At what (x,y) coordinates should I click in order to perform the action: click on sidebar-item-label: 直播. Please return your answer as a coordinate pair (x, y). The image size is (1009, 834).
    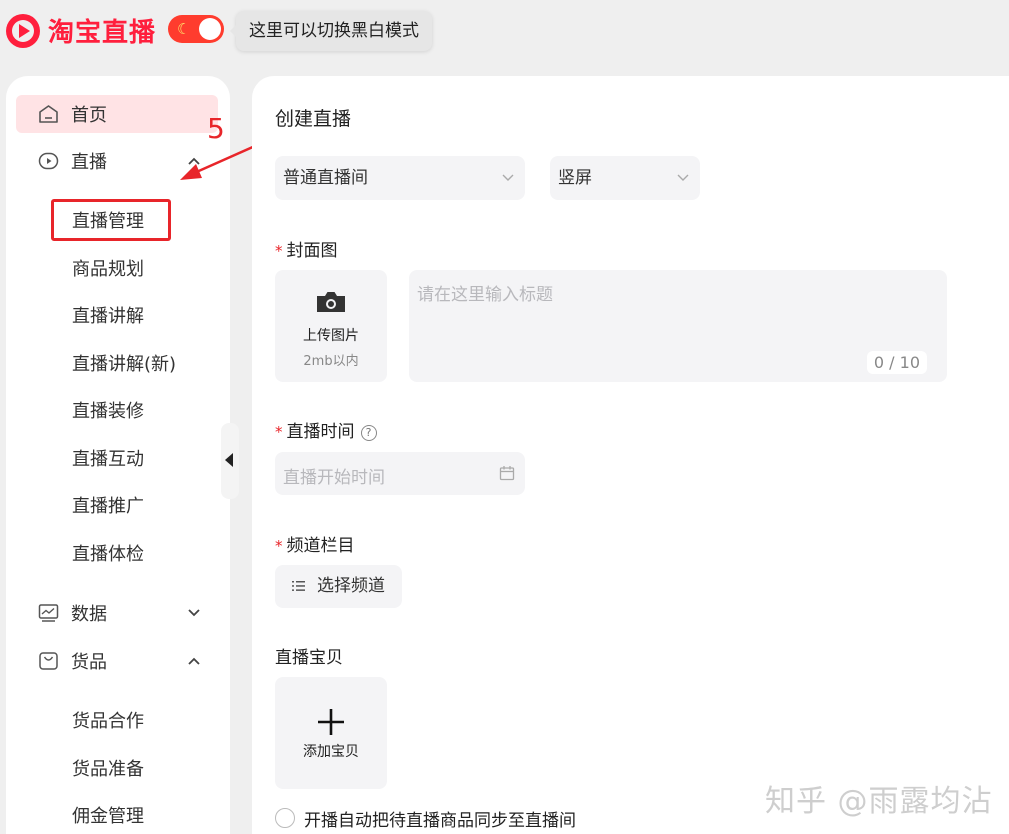
    Looking at the image, I should click on (89, 162).